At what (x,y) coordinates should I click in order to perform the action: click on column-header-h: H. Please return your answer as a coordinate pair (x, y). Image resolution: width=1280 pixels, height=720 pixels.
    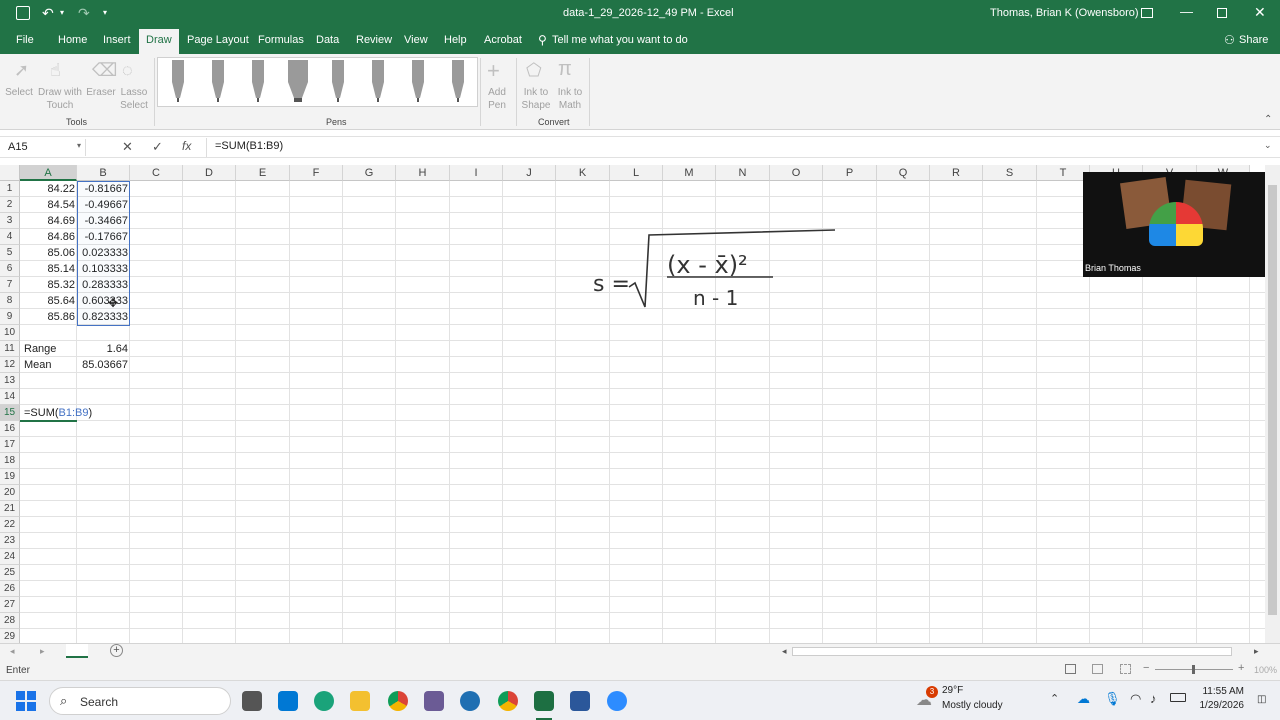
    Looking at the image, I should click on (423, 173).